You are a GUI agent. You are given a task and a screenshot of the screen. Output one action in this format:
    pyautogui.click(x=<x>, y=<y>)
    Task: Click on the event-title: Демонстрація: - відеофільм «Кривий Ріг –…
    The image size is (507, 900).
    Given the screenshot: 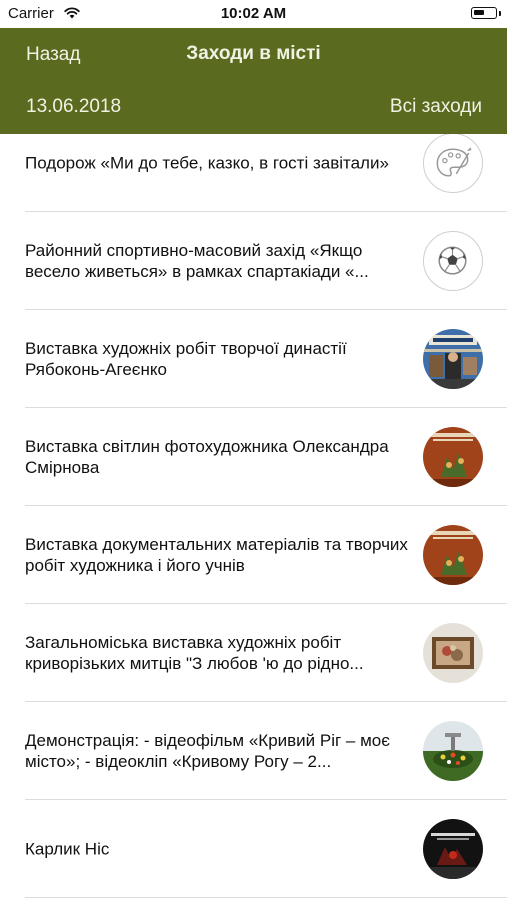 What is the action you would take?
    pyautogui.click(x=207, y=751)
    